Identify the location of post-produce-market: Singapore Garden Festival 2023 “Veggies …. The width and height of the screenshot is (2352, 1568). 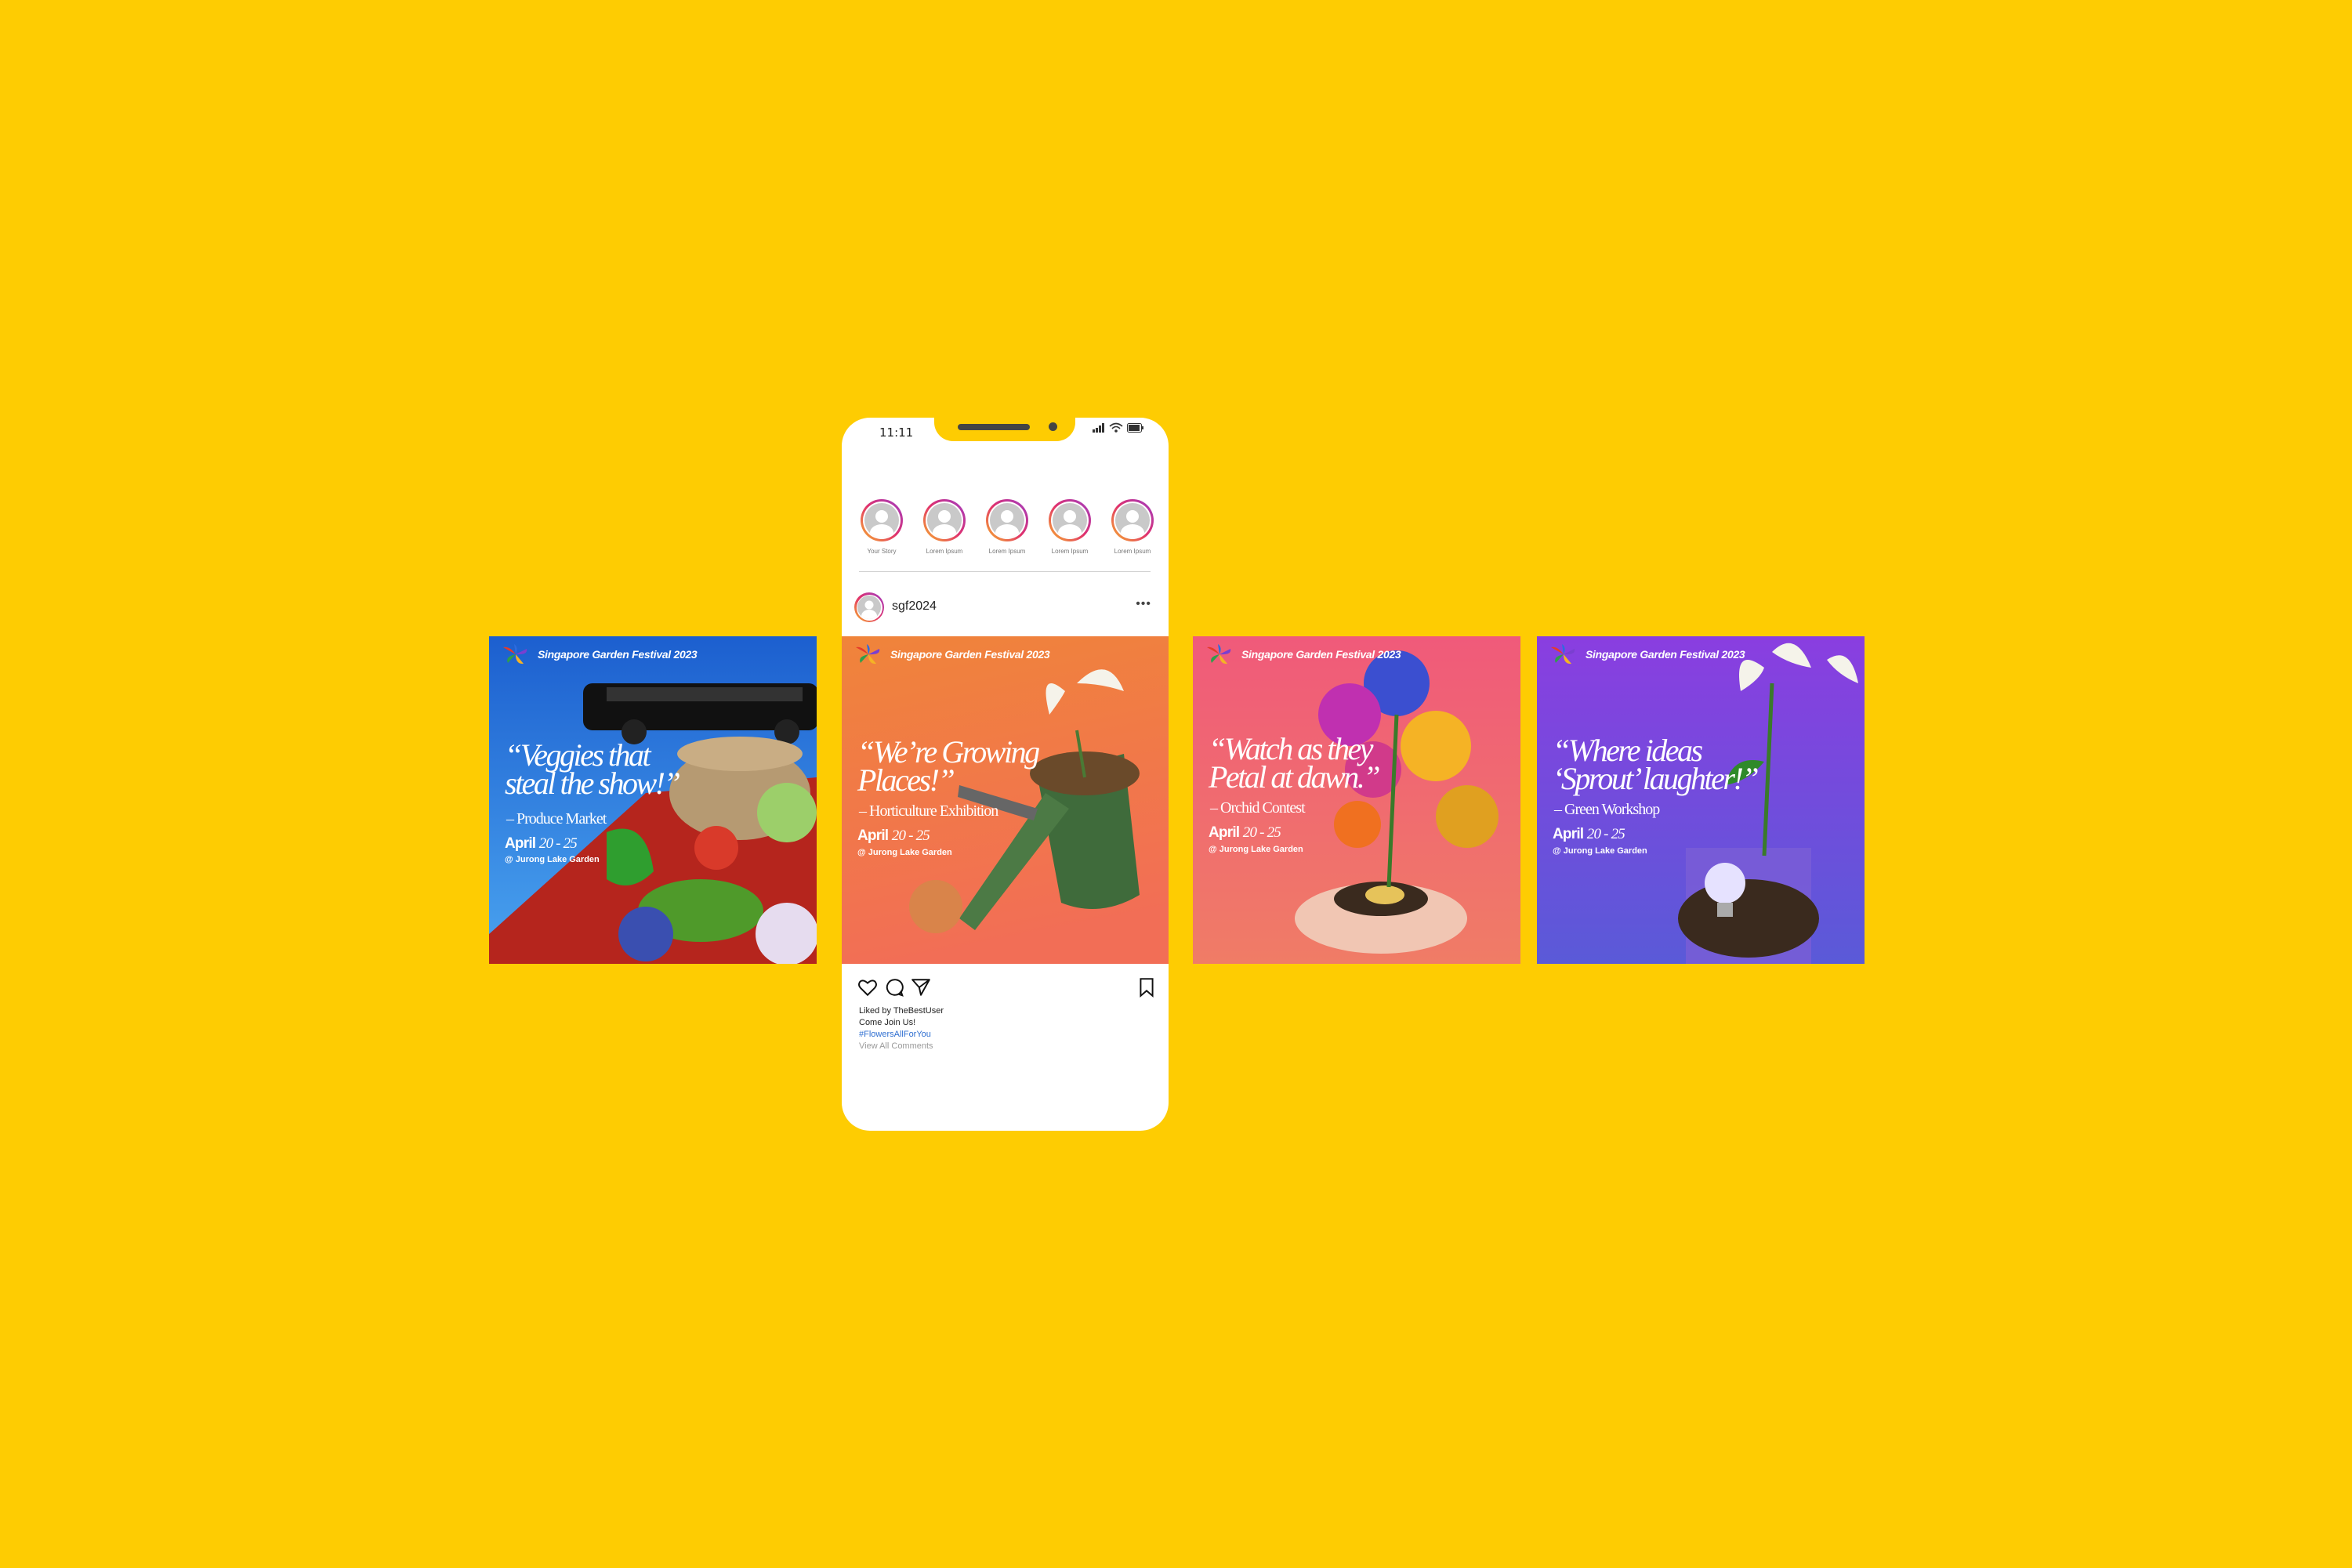
(653, 800).